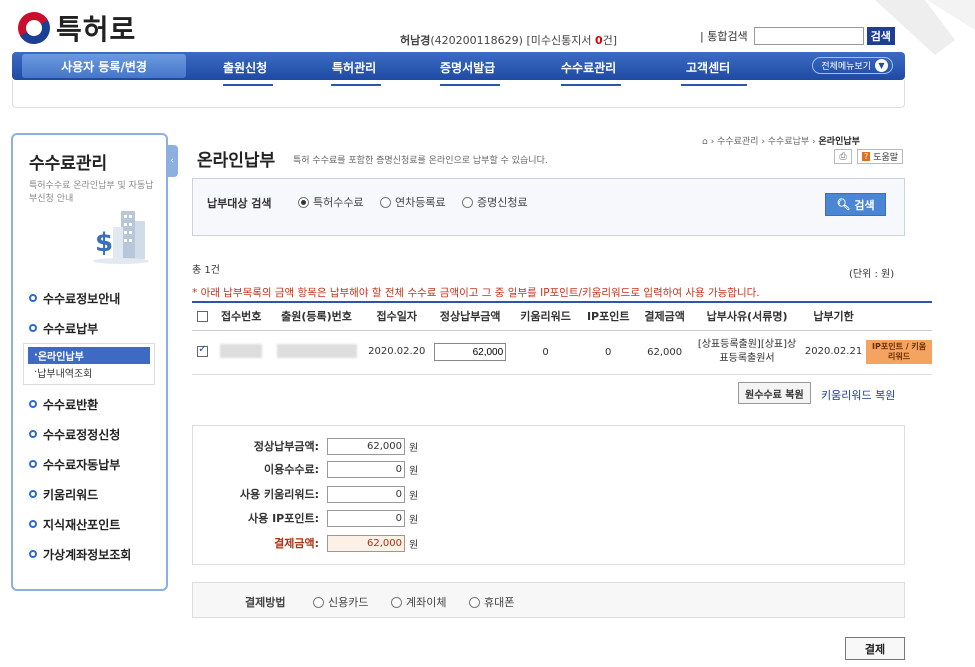 The image size is (975, 667). What do you see at coordinates (366, 446) in the screenshot?
I see `summary-normal-value: 62,000` at bounding box center [366, 446].